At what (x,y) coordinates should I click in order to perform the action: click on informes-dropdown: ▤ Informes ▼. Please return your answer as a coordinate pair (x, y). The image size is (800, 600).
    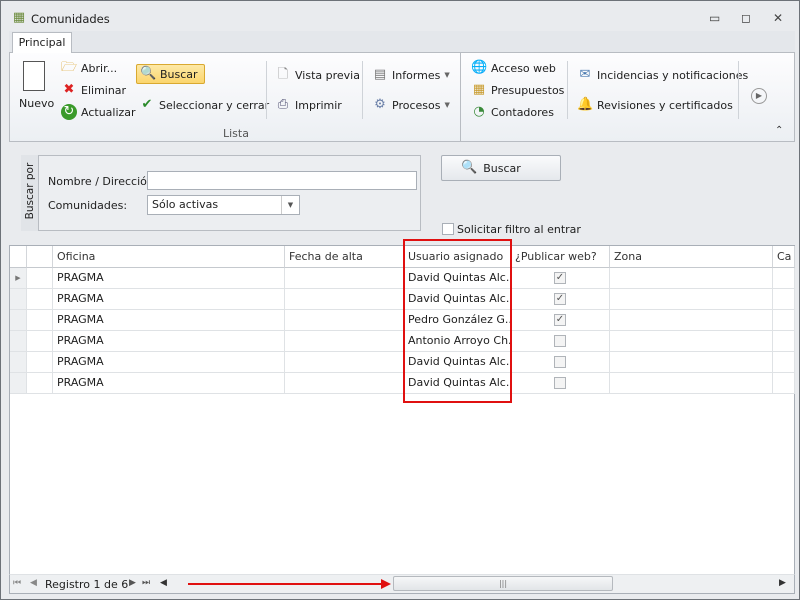
    Looking at the image, I should click on (411, 75).